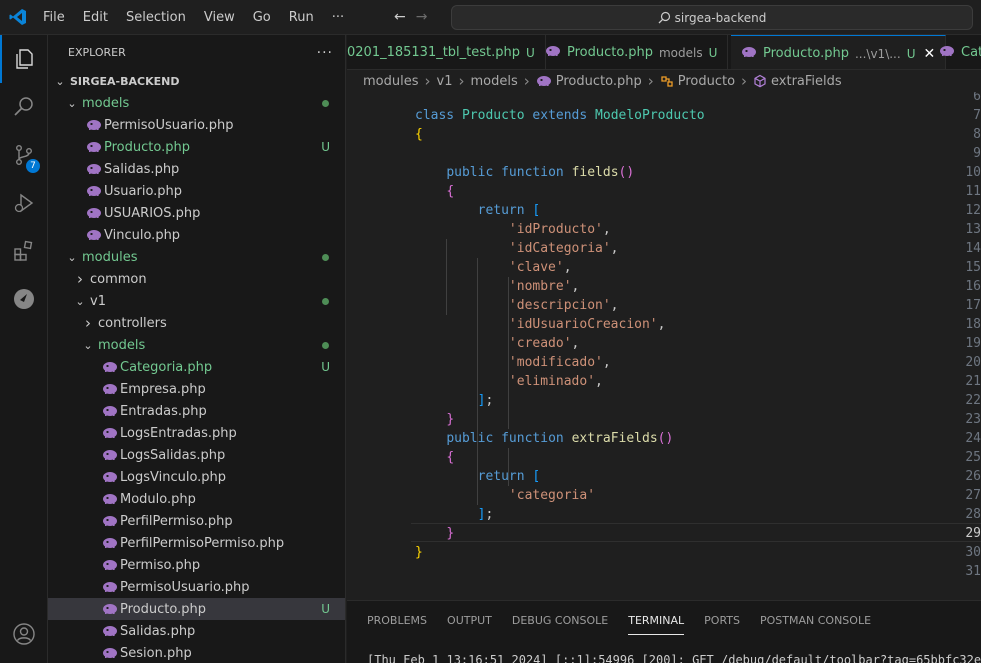 This screenshot has height=663, width=981. What do you see at coordinates (166, 367) in the screenshot?
I see `tree-item-label: Categoria.php` at bounding box center [166, 367].